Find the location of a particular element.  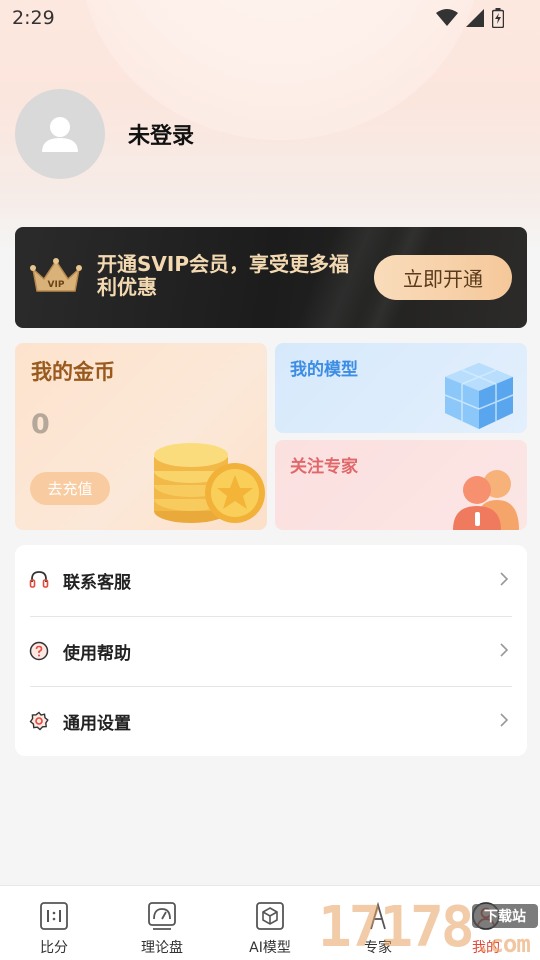

watermark-badge: 下载站 is located at coordinates (505, 916).